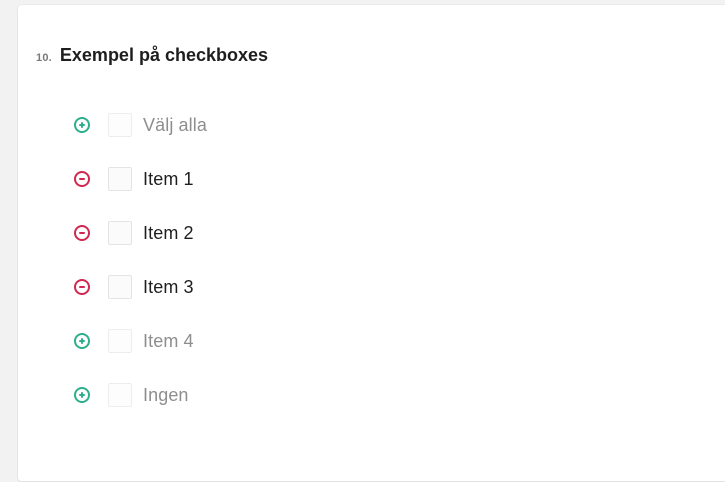 The width and height of the screenshot is (725, 482). I want to click on question-title: Exempel på checkboxes, so click(164, 55).